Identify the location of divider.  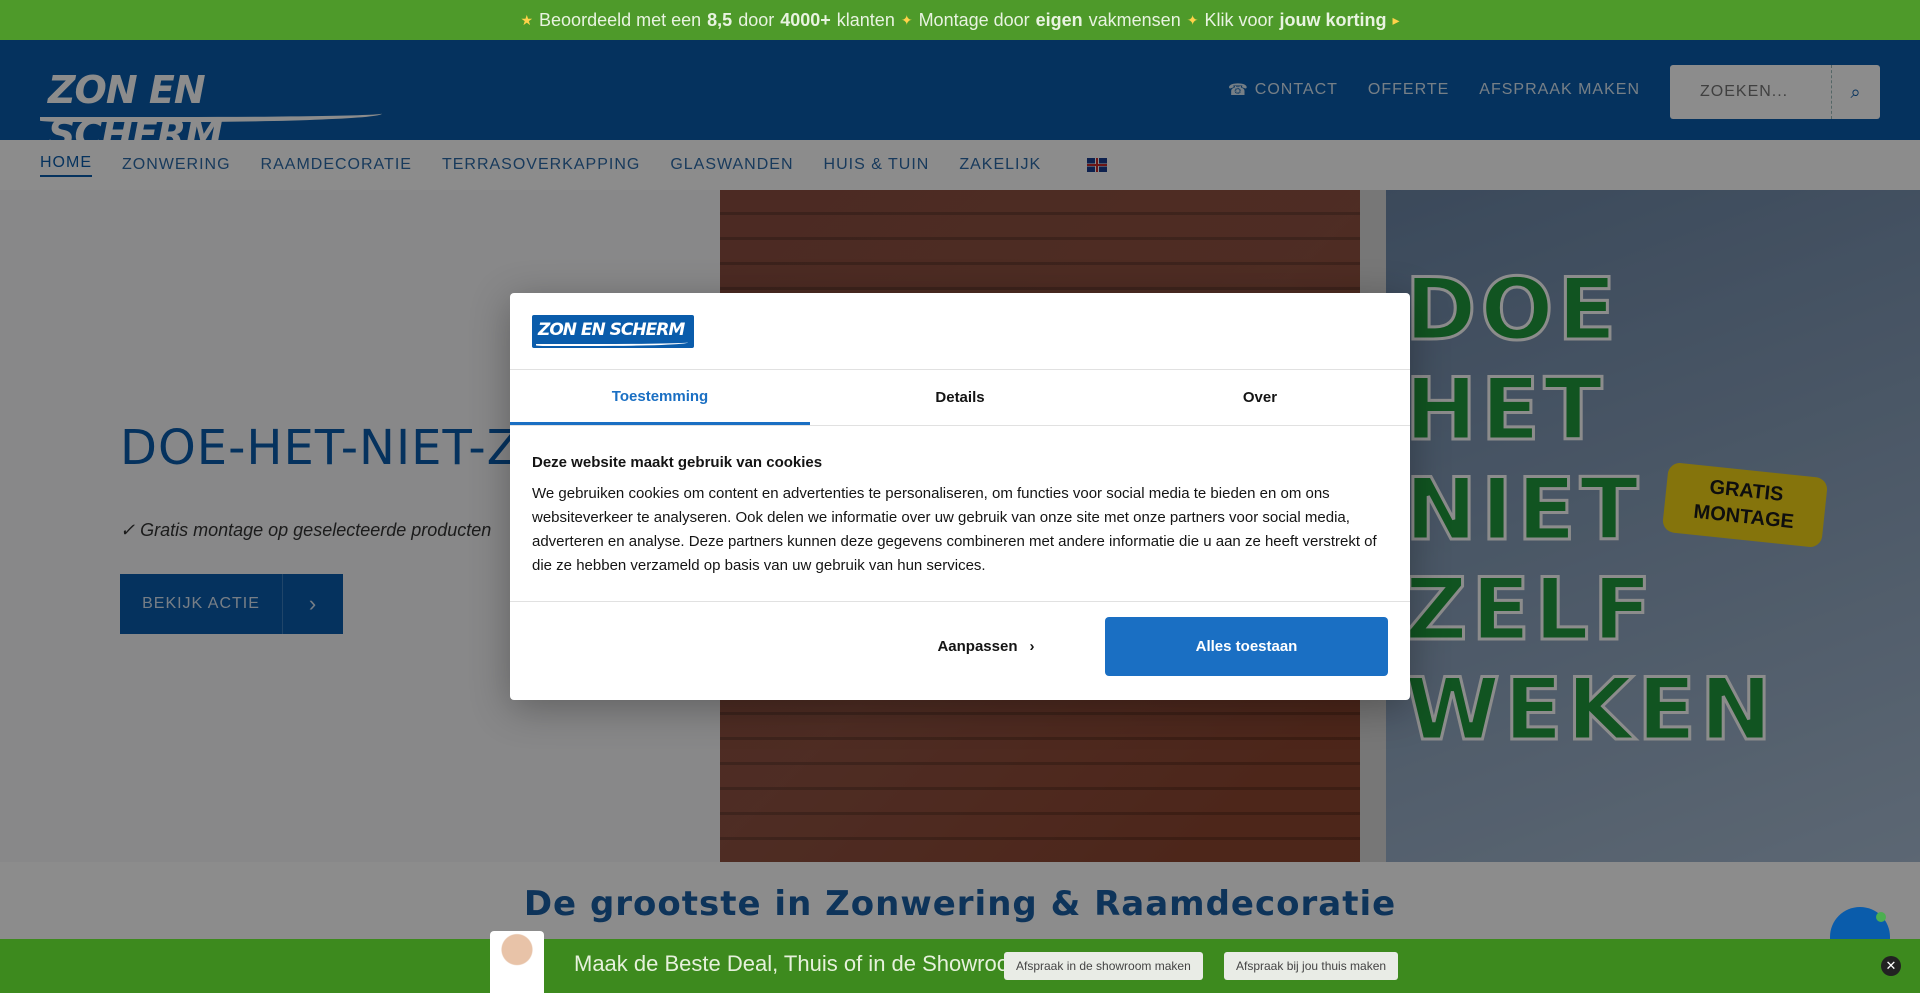
(960, 601).